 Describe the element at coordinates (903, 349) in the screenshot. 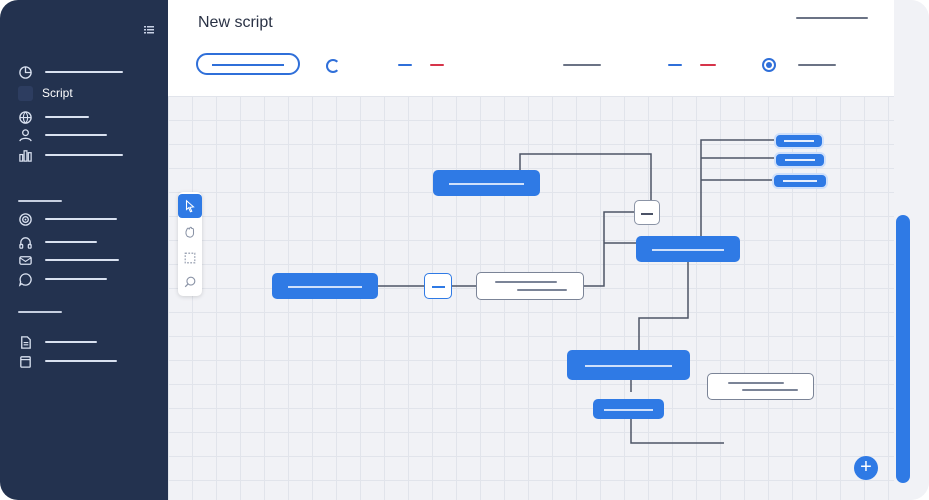

I see `vertical-scrollbar` at that location.